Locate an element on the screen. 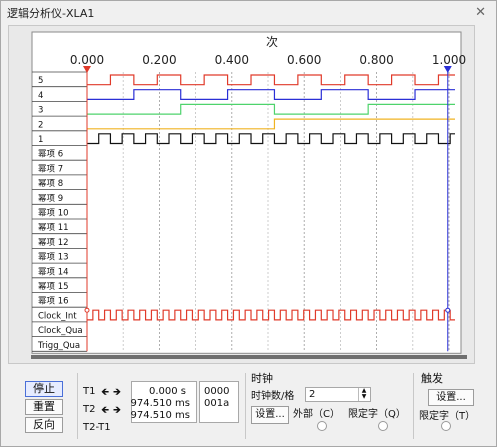 The height and width of the screenshot is (447, 497). t2-label: T2 is located at coordinates (89, 409).